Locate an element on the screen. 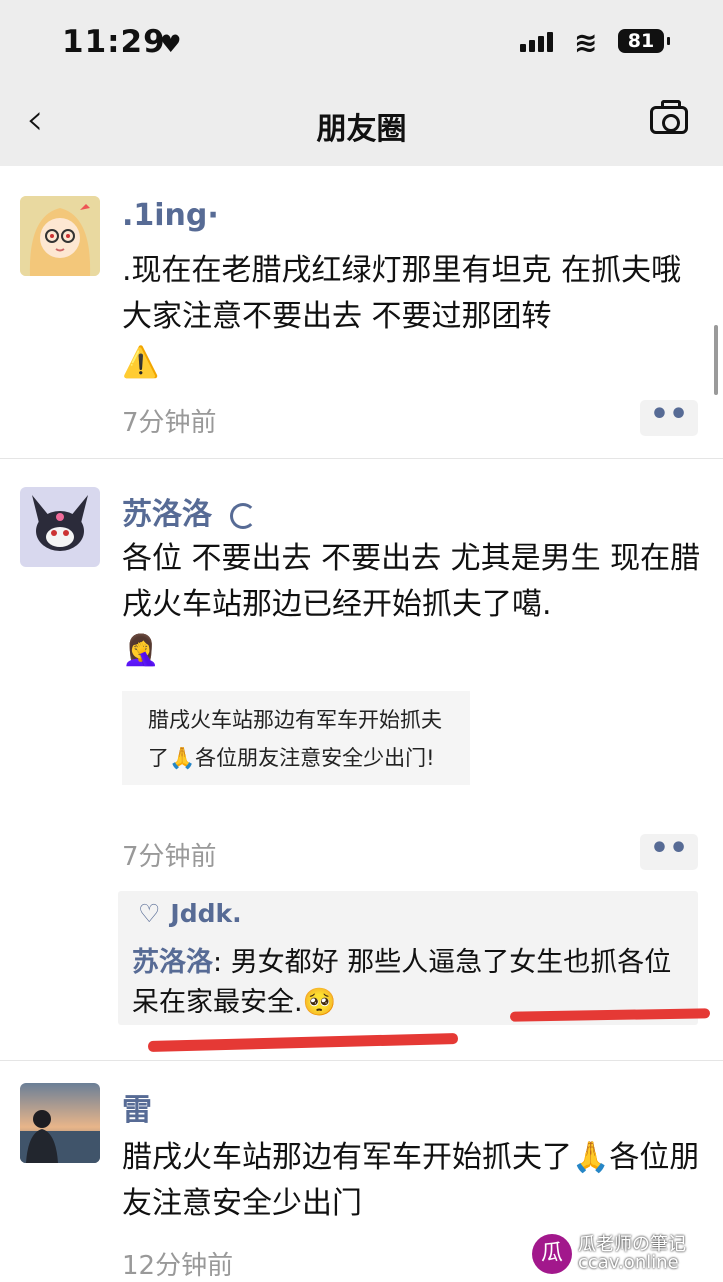 This screenshot has width=723, height=1282. status-ring-icon is located at coordinates (243, 515).